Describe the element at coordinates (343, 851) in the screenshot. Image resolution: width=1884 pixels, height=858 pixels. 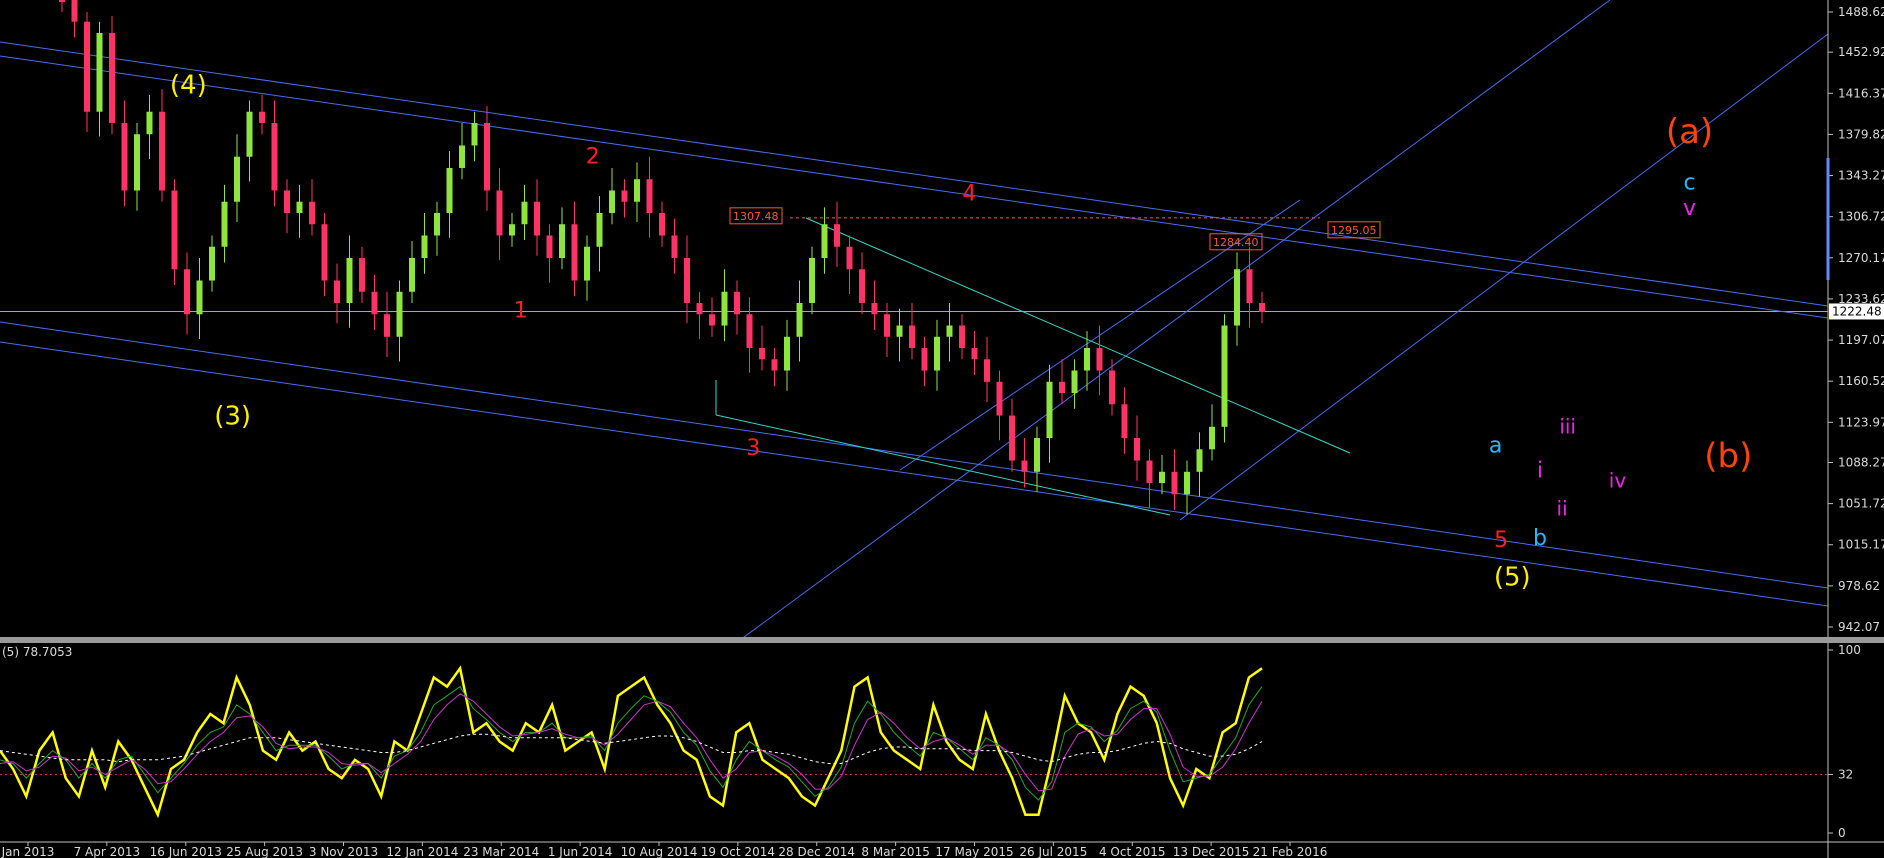
I see `date-tick-label: 3 Nov 2013` at that location.